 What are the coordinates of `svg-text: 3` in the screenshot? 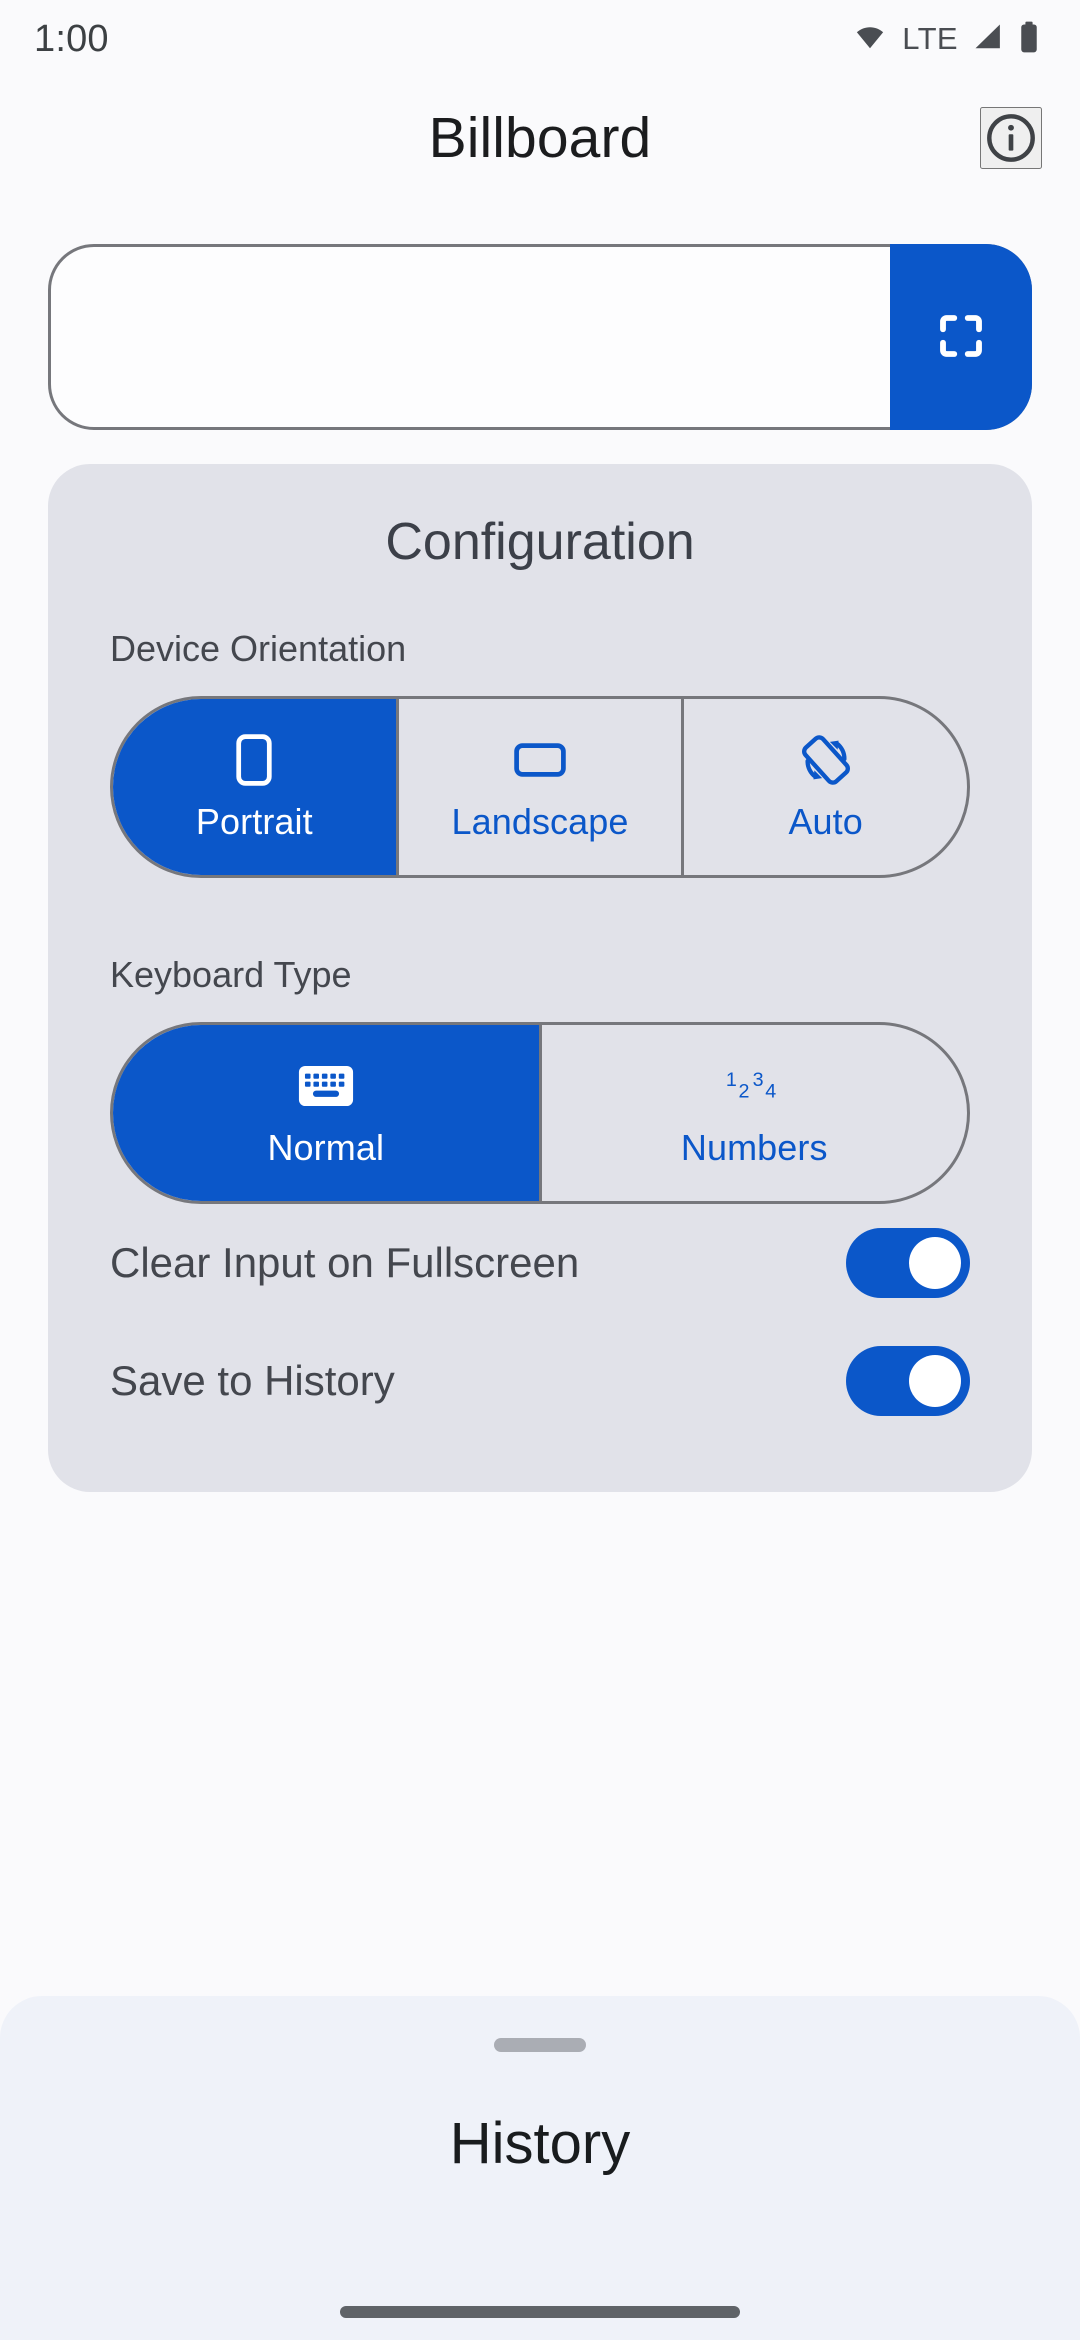 It's located at (758, 1080).